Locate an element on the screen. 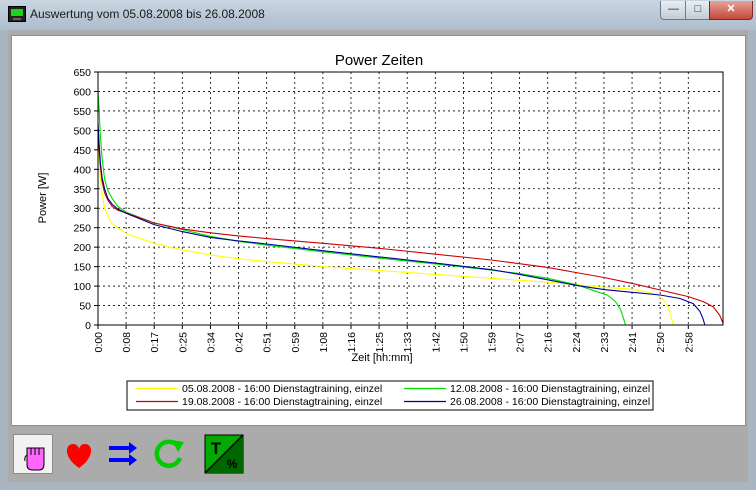 Image resolution: width=756 pixels, height=490 pixels. y-tick-label: 450 is located at coordinates (82, 151).